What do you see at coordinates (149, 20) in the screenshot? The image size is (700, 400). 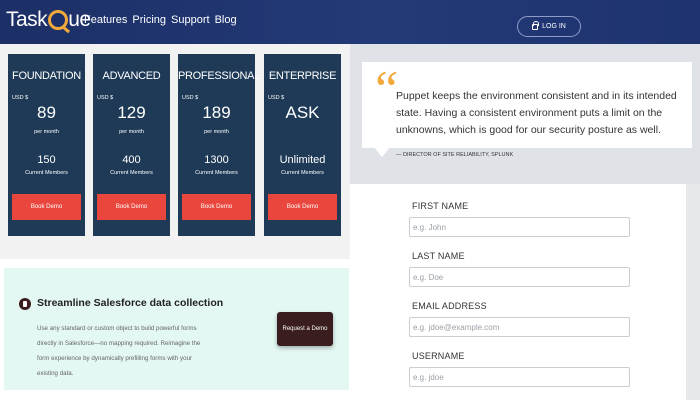 I see `nav-pricing: Pricing` at bounding box center [149, 20].